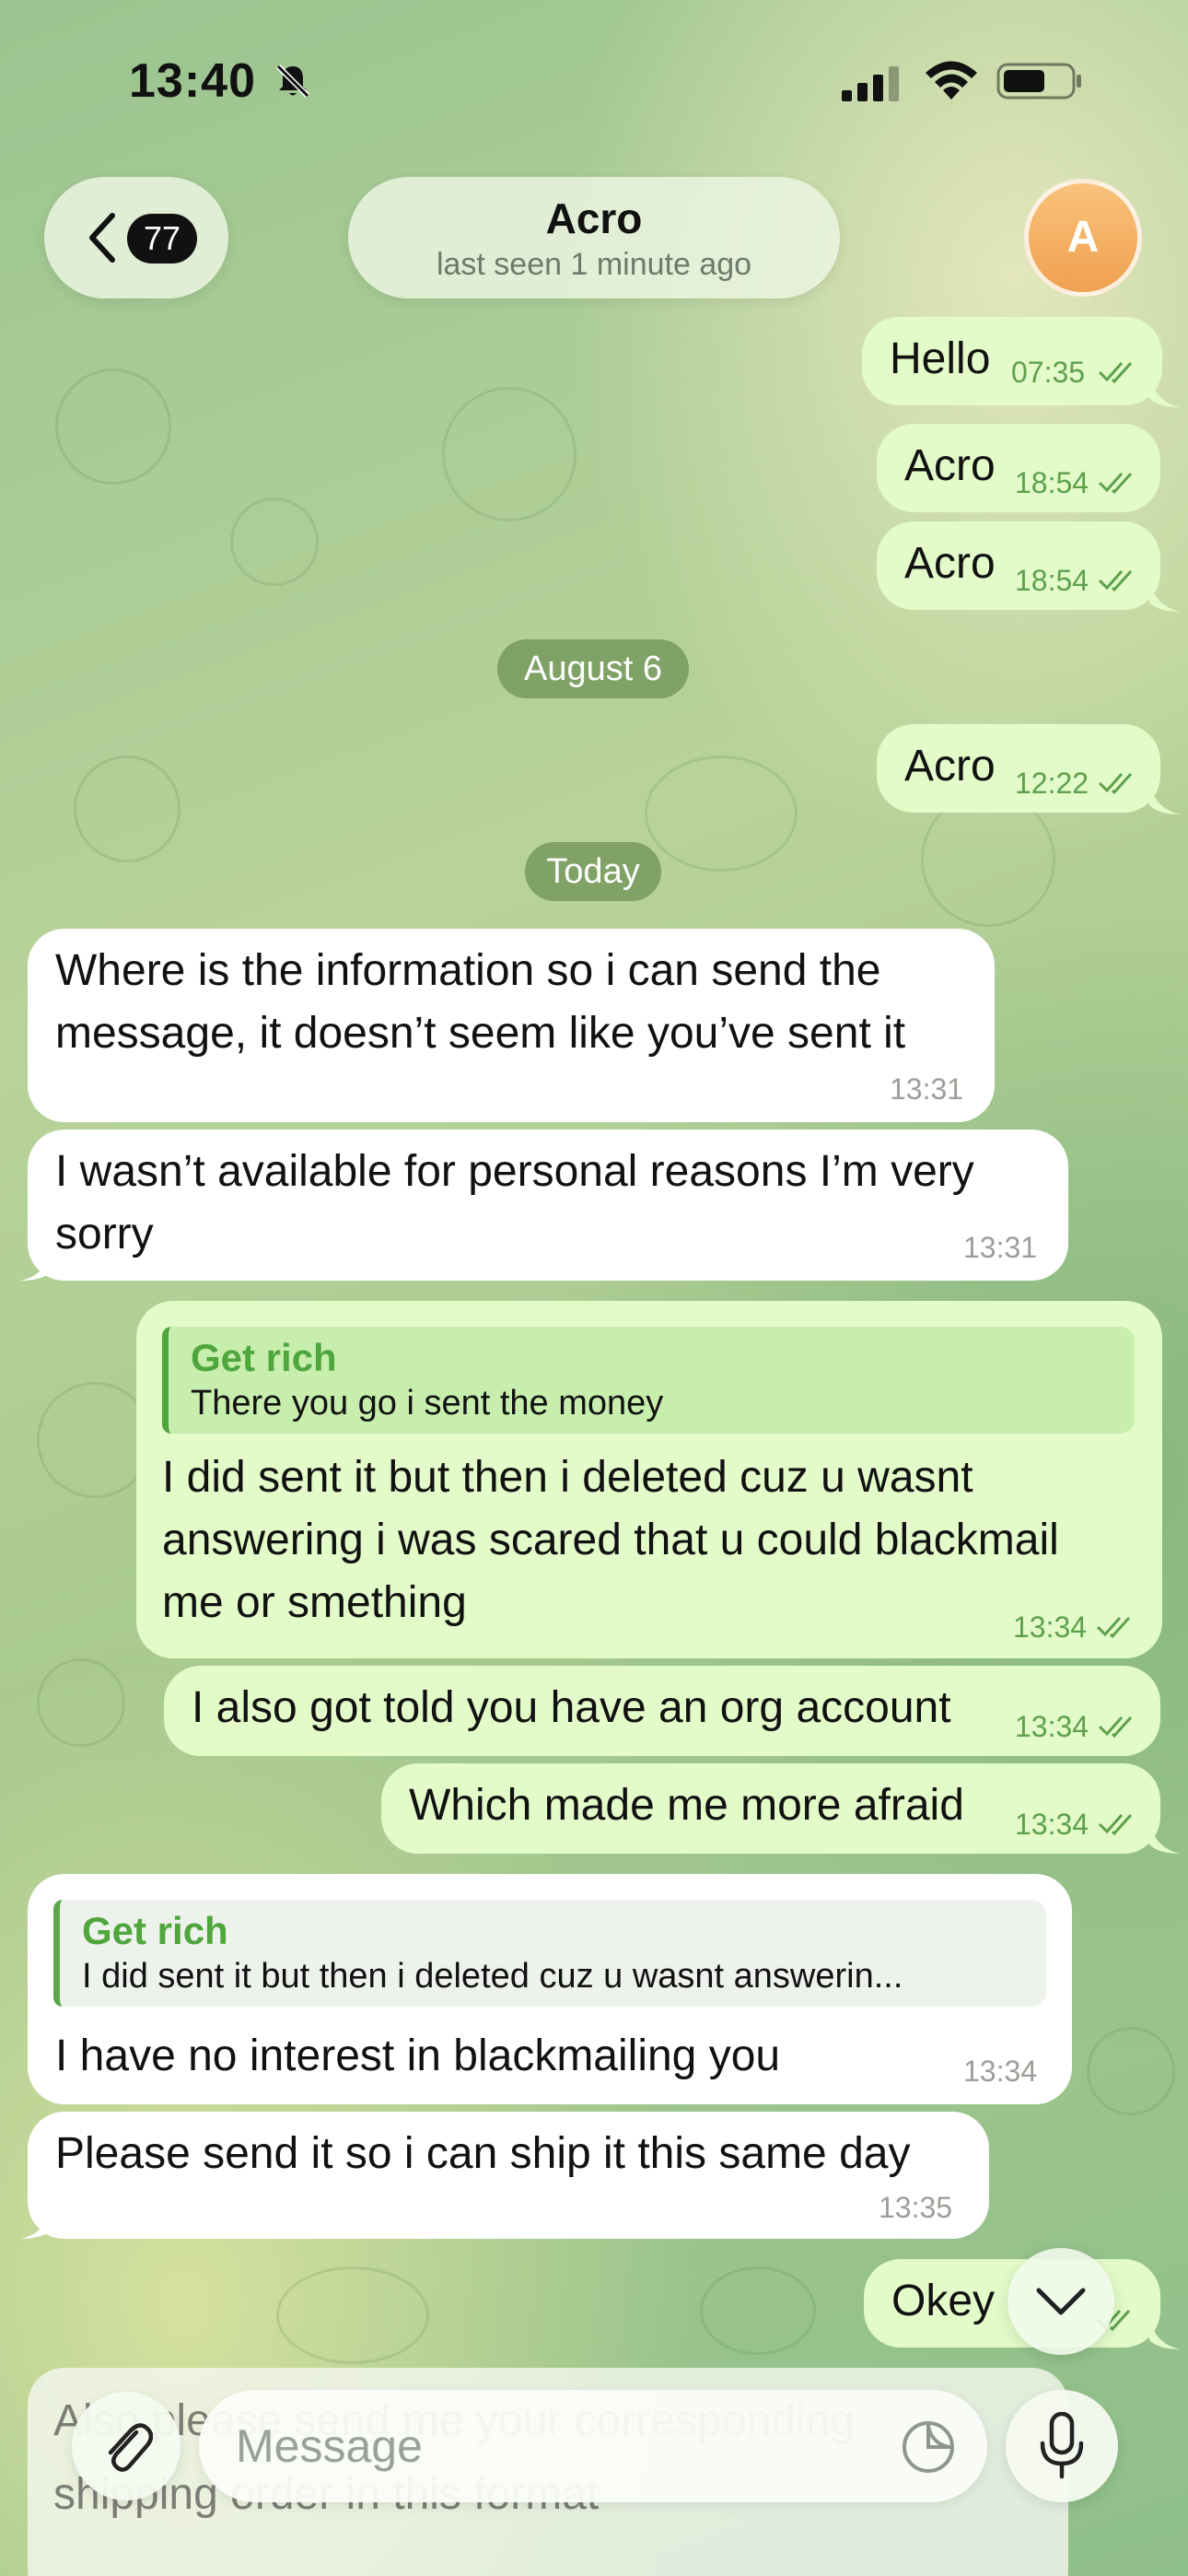 The width and height of the screenshot is (1188, 2576). I want to click on message-line: me or smething, so click(314, 1602).